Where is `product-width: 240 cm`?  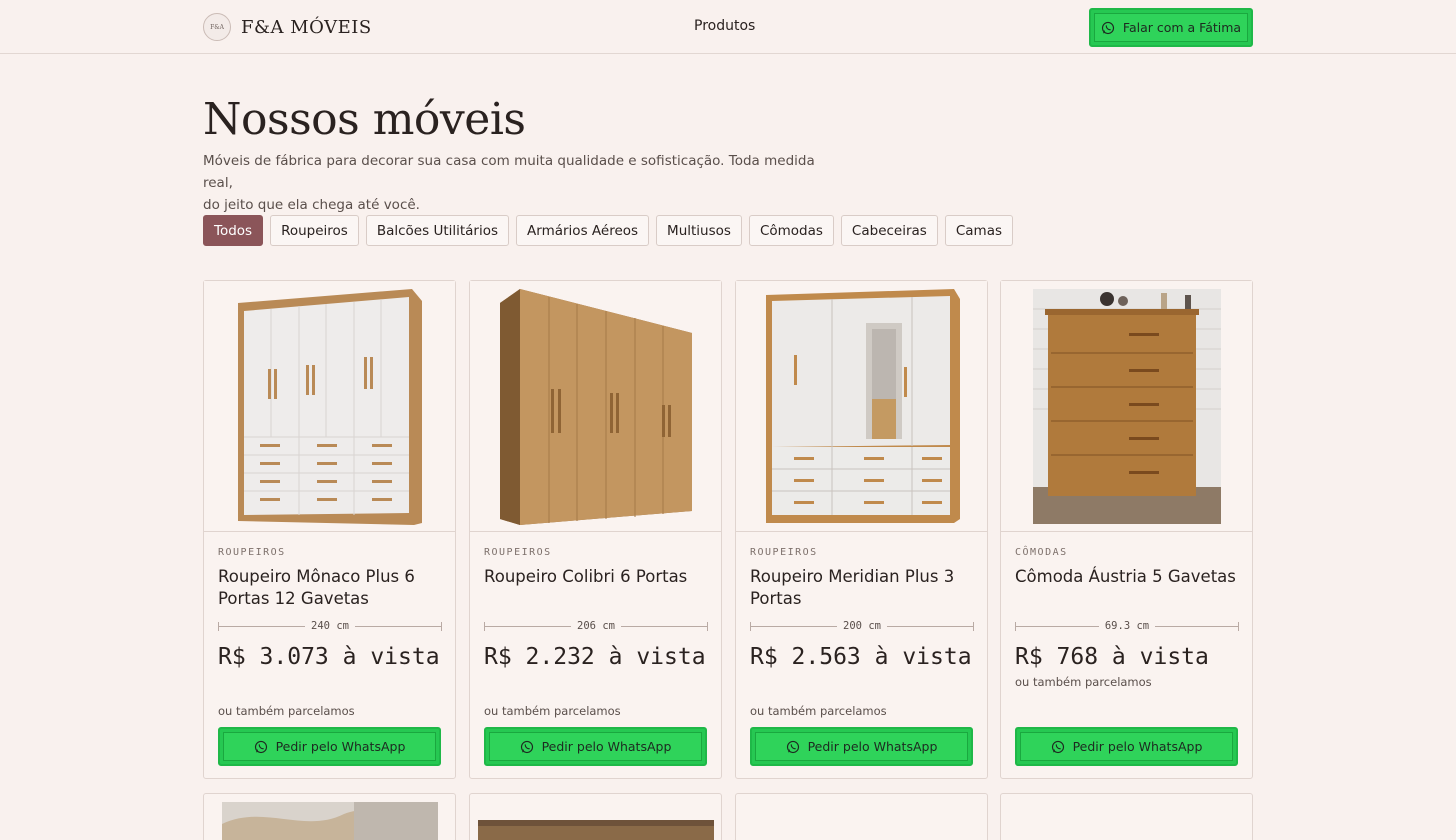
product-width: 240 cm is located at coordinates (330, 626).